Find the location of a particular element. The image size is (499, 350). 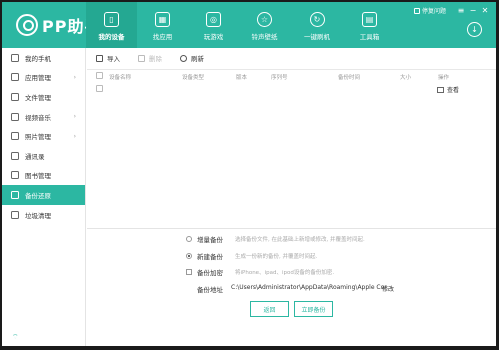

import-icon is located at coordinates (99, 58).